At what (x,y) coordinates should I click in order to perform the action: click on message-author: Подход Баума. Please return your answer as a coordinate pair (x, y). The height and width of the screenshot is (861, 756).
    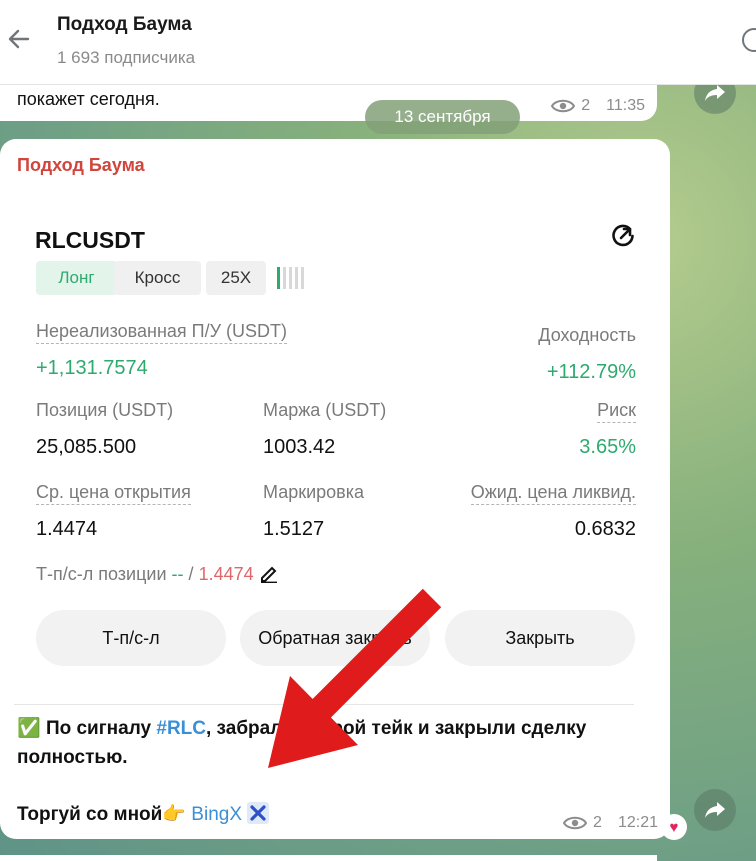
    Looking at the image, I should click on (81, 165).